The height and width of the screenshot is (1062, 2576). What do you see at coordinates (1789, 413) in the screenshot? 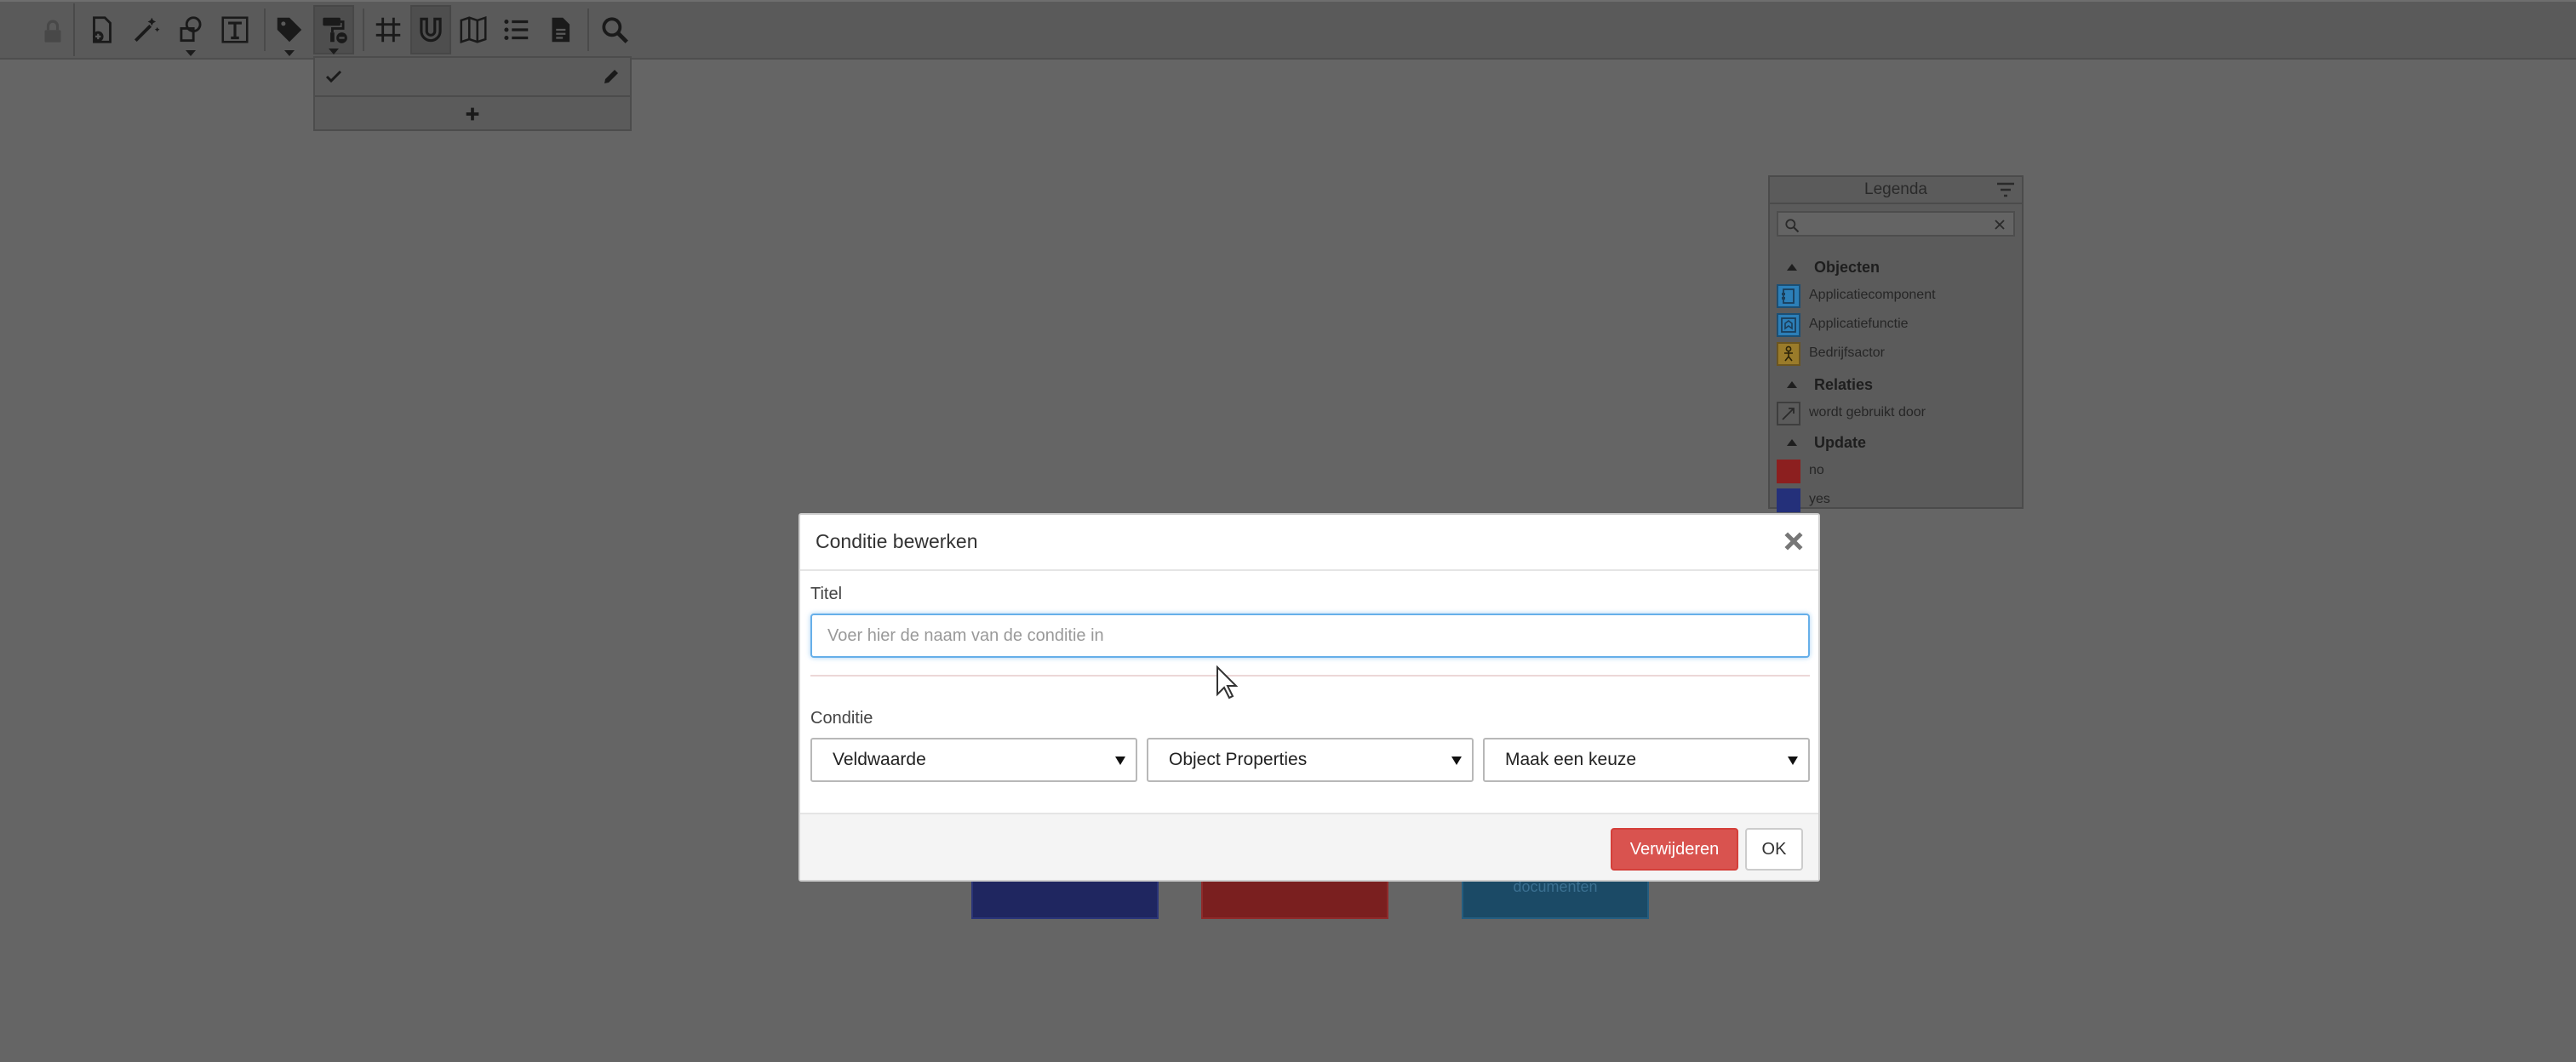
I see `serving-relation-icon` at bounding box center [1789, 413].